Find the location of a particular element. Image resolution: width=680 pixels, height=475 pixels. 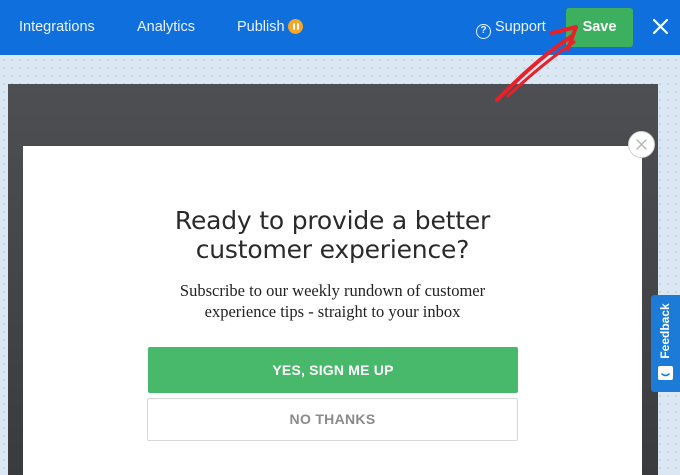

nav-integrations: Integrations is located at coordinates (57, 27).